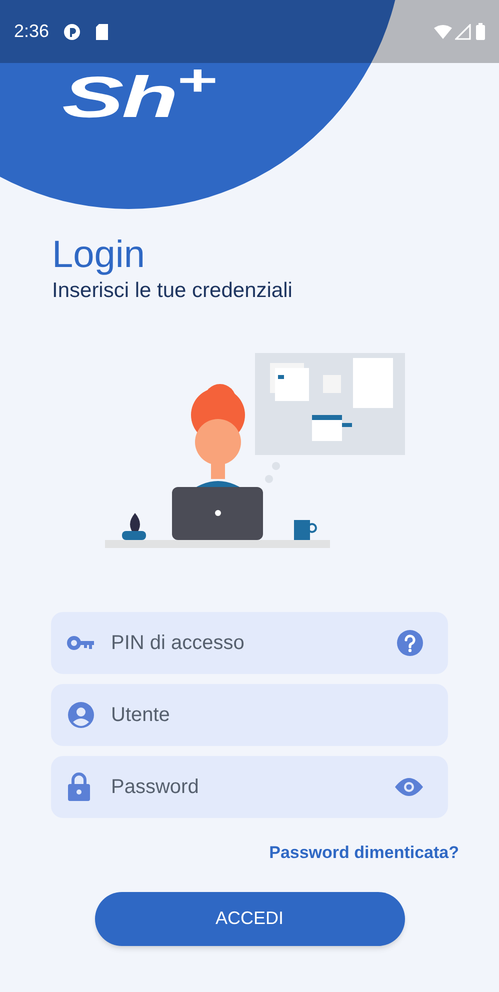 The height and width of the screenshot is (992, 499). What do you see at coordinates (138, 98) in the screenshot?
I see `logo: Sh$^{+}$` at bounding box center [138, 98].